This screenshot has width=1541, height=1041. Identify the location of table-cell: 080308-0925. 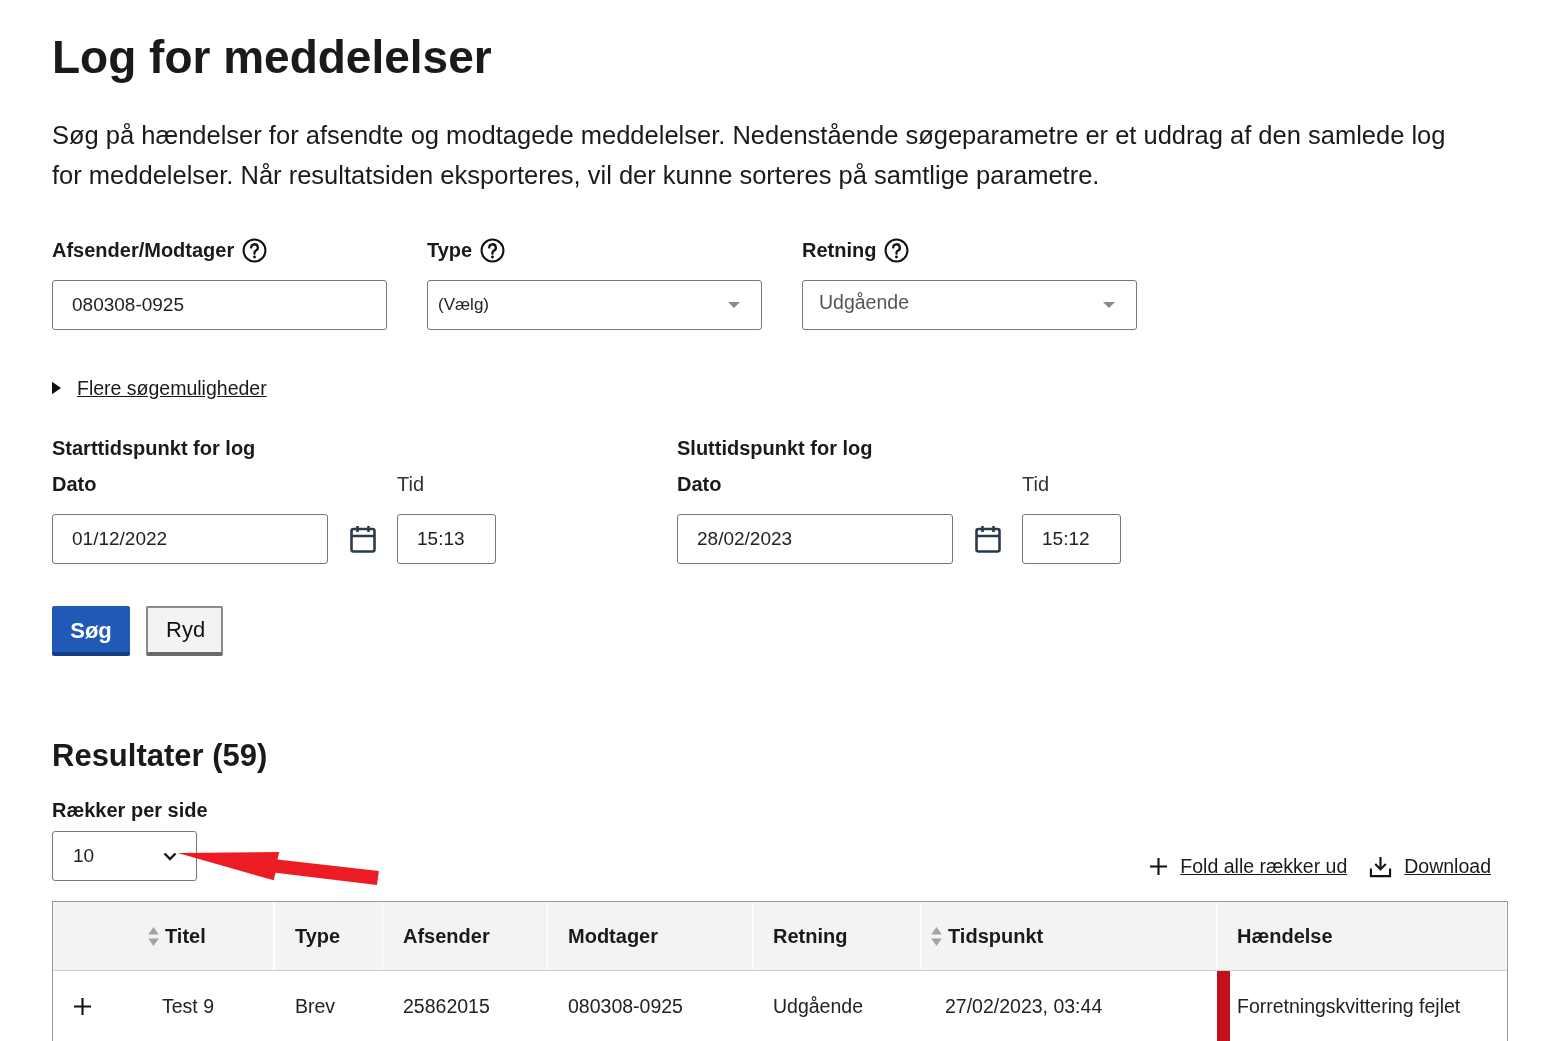
(625, 1006).